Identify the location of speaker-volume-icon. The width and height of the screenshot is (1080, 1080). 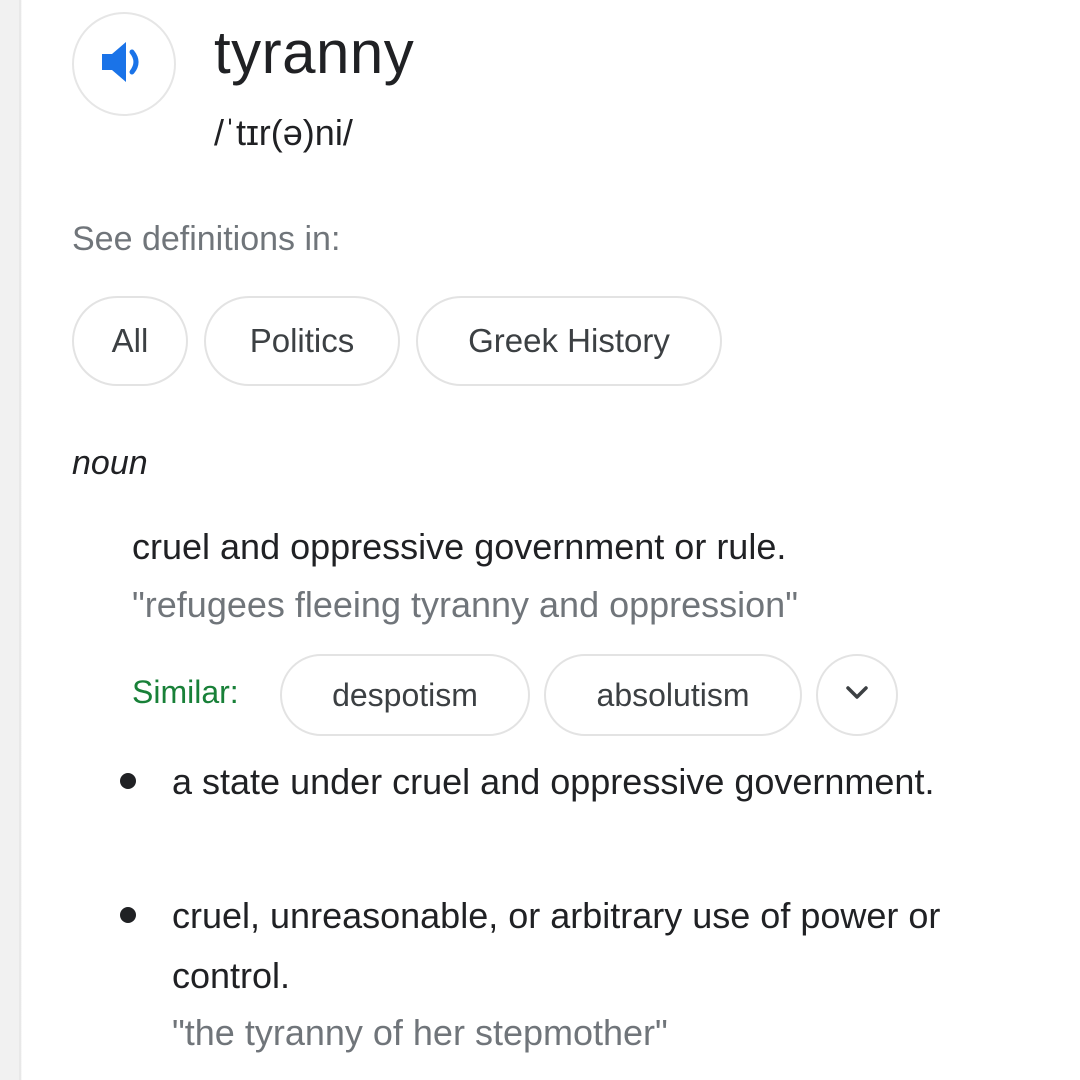
(124, 64).